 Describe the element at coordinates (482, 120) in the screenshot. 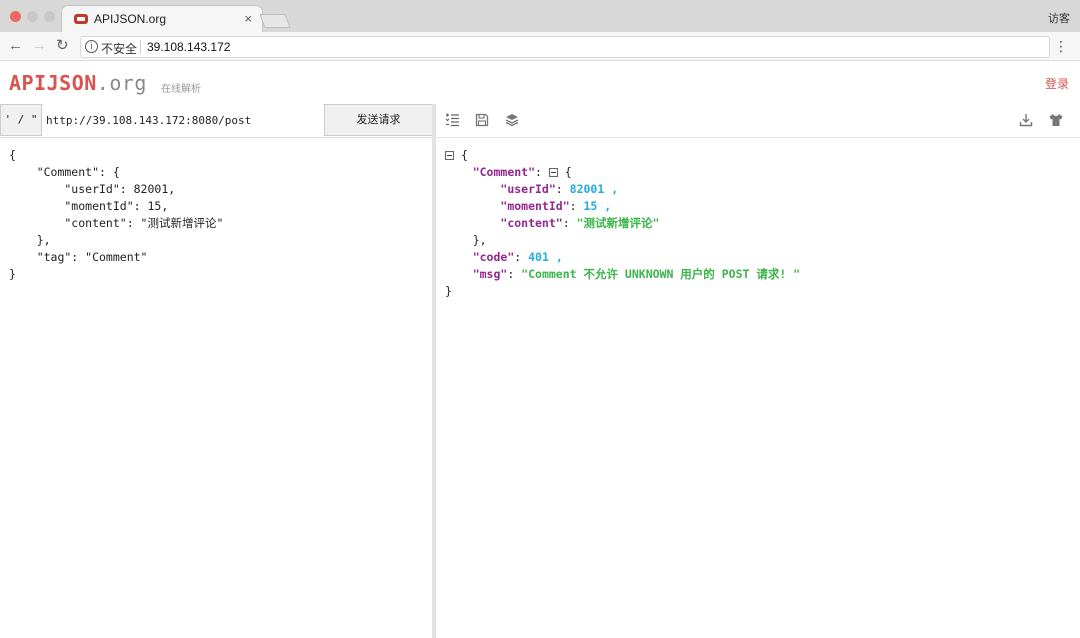

I see `save-icon` at that location.